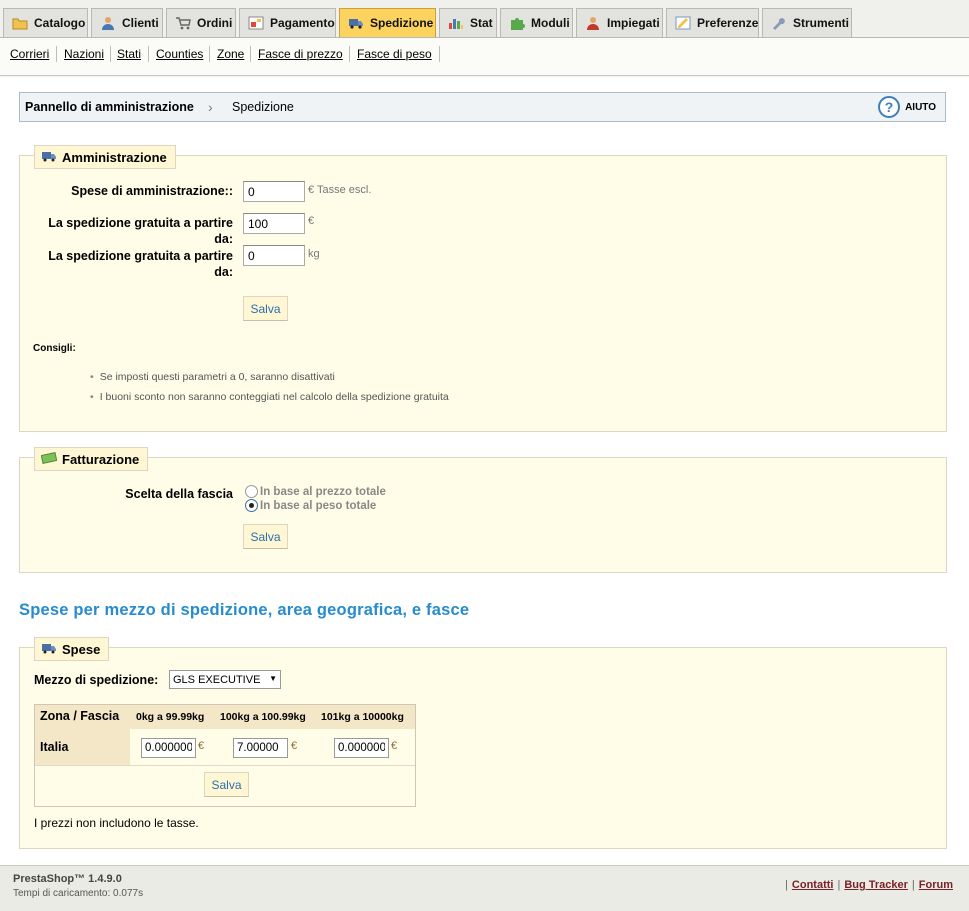 Image resolution: width=969 pixels, height=911 pixels. Describe the element at coordinates (889, 107) in the screenshot. I see `help-icon: ?` at that location.